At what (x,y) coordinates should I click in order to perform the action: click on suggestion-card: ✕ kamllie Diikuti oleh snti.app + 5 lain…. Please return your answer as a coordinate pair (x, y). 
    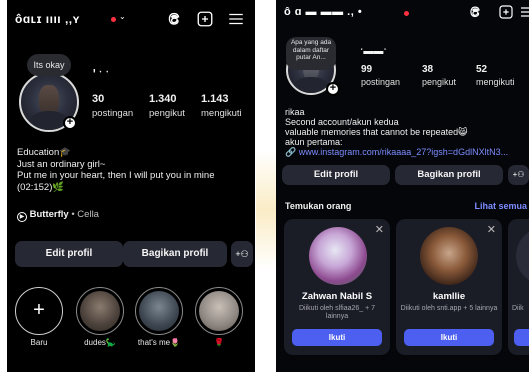
    Looking at the image, I should click on (449, 287).